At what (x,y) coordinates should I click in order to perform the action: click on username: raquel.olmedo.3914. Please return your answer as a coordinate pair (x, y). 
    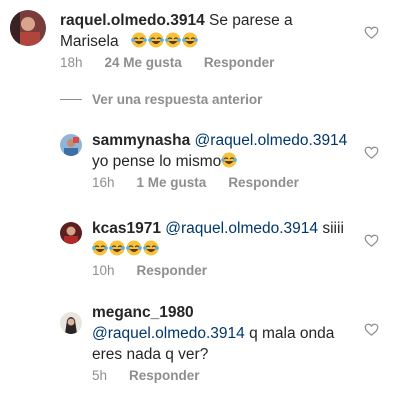
    Looking at the image, I should click on (132, 20).